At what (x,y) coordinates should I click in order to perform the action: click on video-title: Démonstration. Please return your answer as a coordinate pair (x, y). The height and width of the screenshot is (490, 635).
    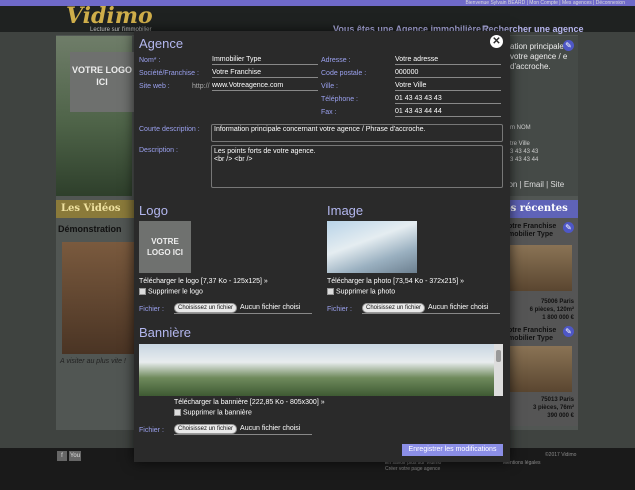
    Looking at the image, I should click on (97, 229).